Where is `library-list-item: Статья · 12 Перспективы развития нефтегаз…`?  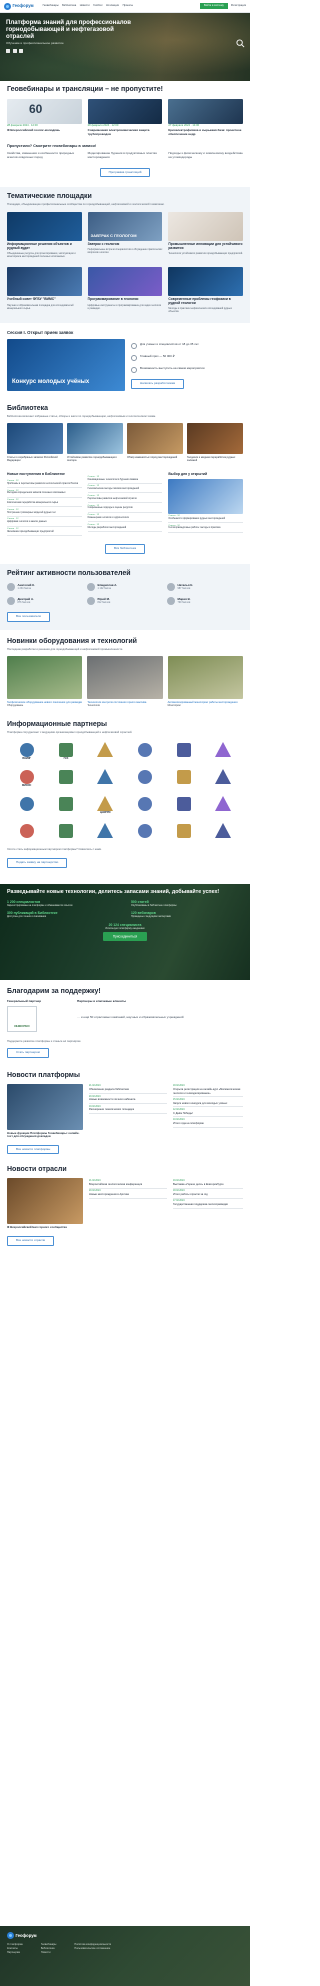
library-list-item: Статья · 12 Перспективы развития нефтегаз… is located at coordinates (125, 498).